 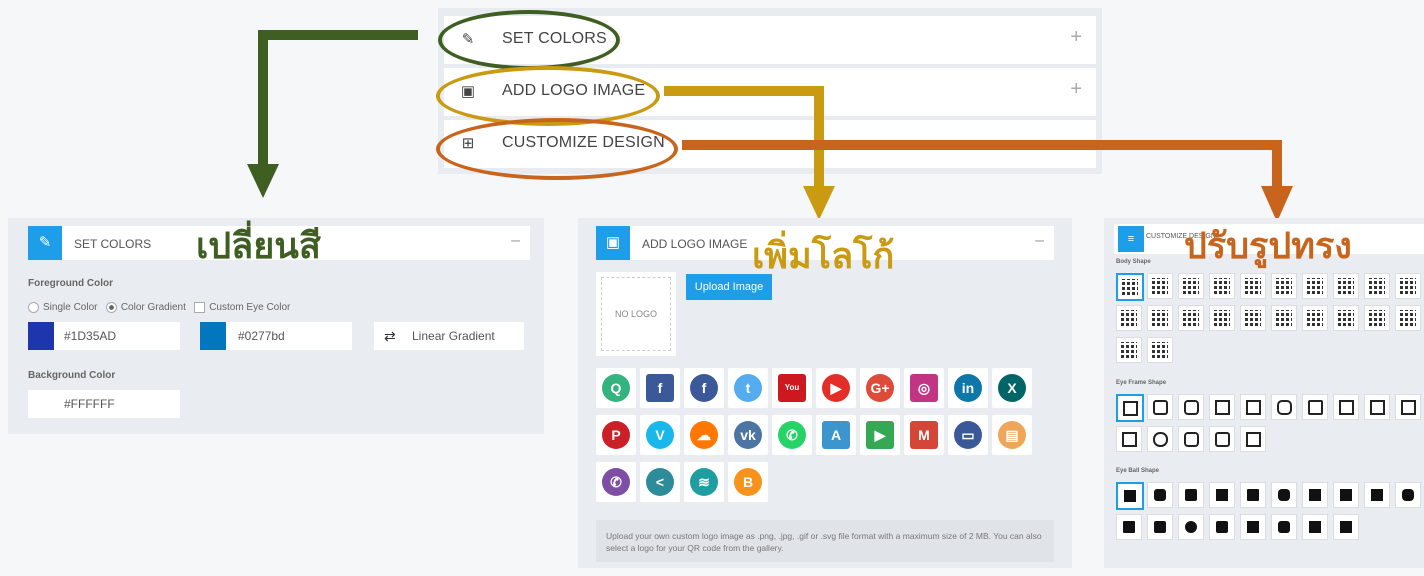 I want to click on gmail-icon: M, so click(x=924, y=435).